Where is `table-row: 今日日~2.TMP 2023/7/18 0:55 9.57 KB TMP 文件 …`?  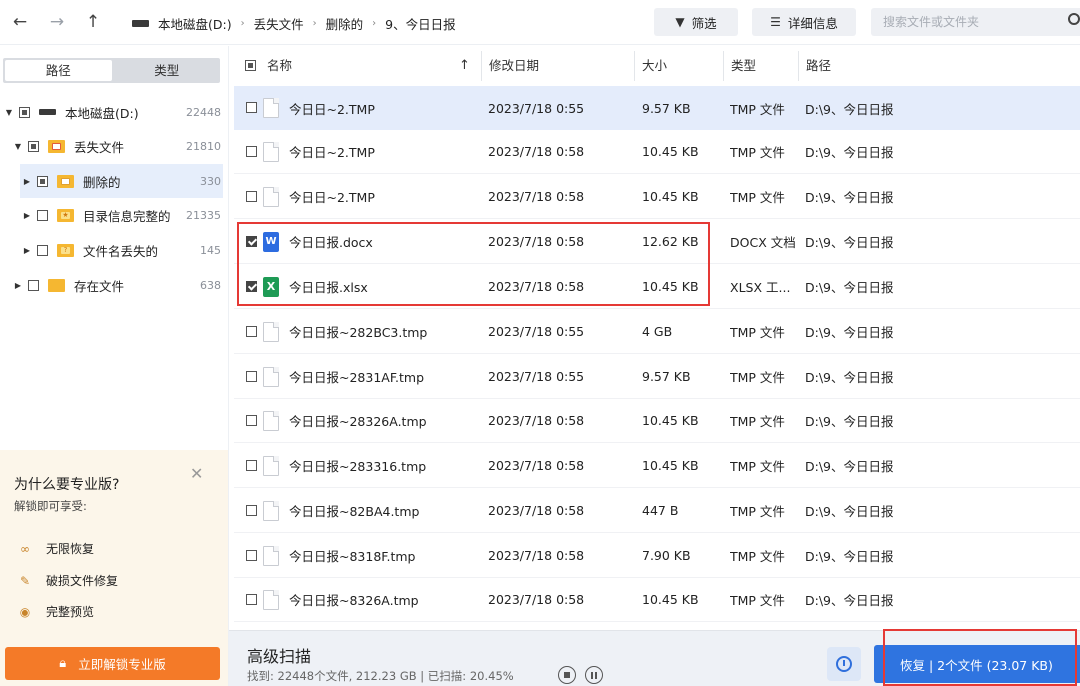 table-row: 今日日~2.TMP 2023/7/18 0:55 9.57 KB TMP 文件 … is located at coordinates (657, 108).